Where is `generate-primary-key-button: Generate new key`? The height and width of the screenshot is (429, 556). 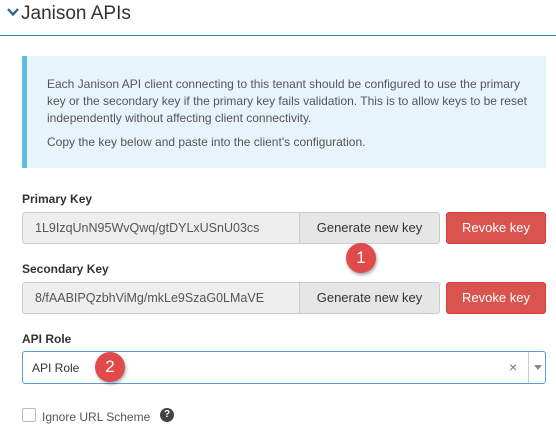 generate-primary-key-button: Generate new key is located at coordinates (369, 228).